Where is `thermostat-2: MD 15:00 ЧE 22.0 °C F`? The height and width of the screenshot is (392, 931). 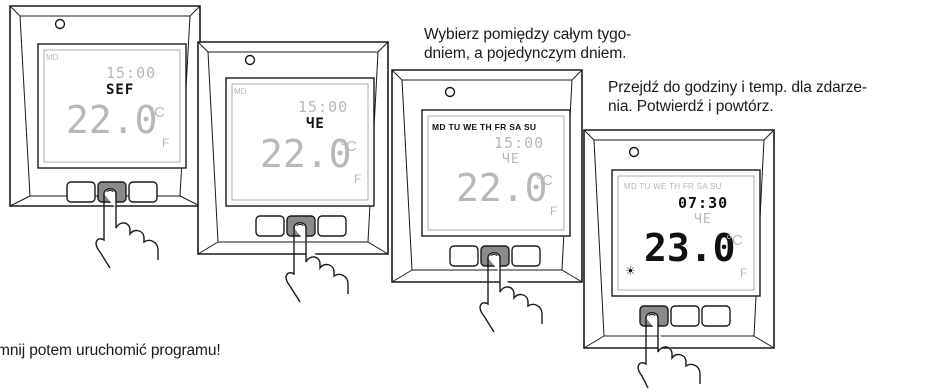 thermostat-2: MD 15:00 ЧE 22.0 °C F is located at coordinates (293, 172).